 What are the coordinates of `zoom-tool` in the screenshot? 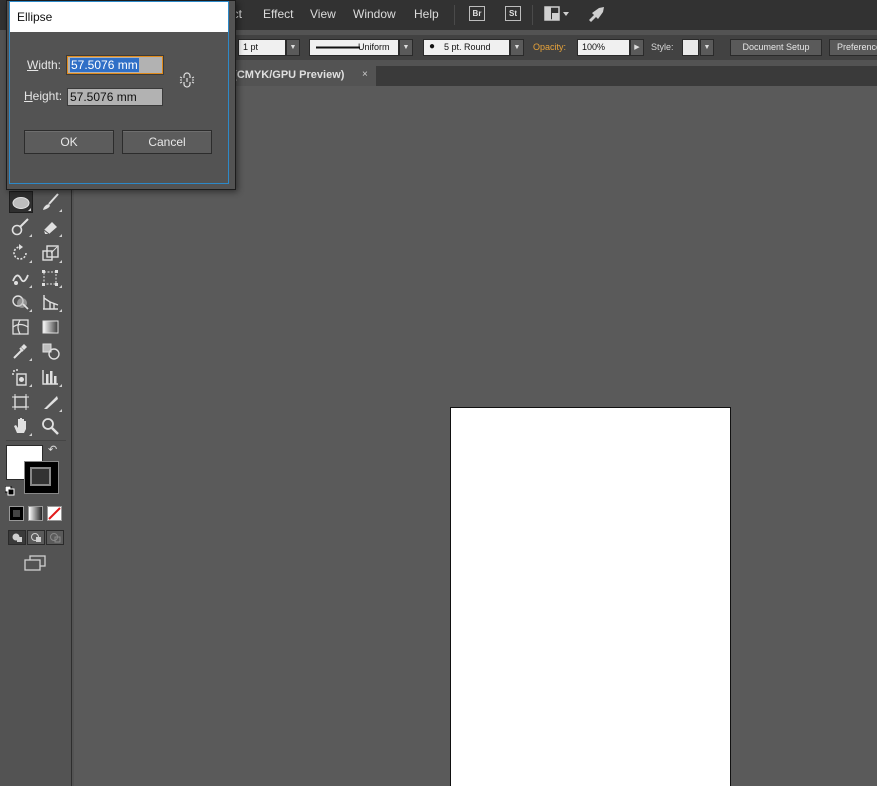 It's located at (51, 426).